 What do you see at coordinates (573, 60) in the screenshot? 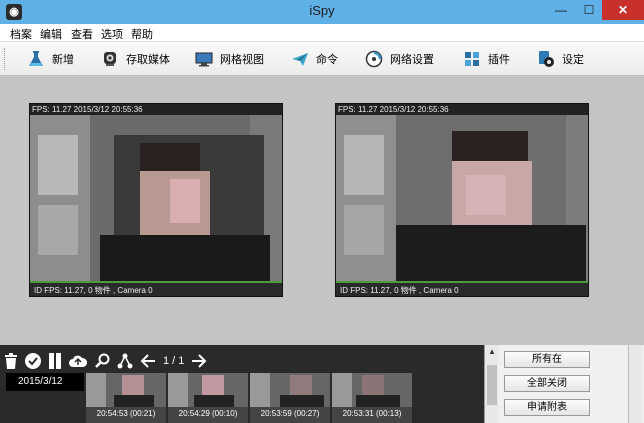
I see `settings-label: 设定` at bounding box center [573, 60].